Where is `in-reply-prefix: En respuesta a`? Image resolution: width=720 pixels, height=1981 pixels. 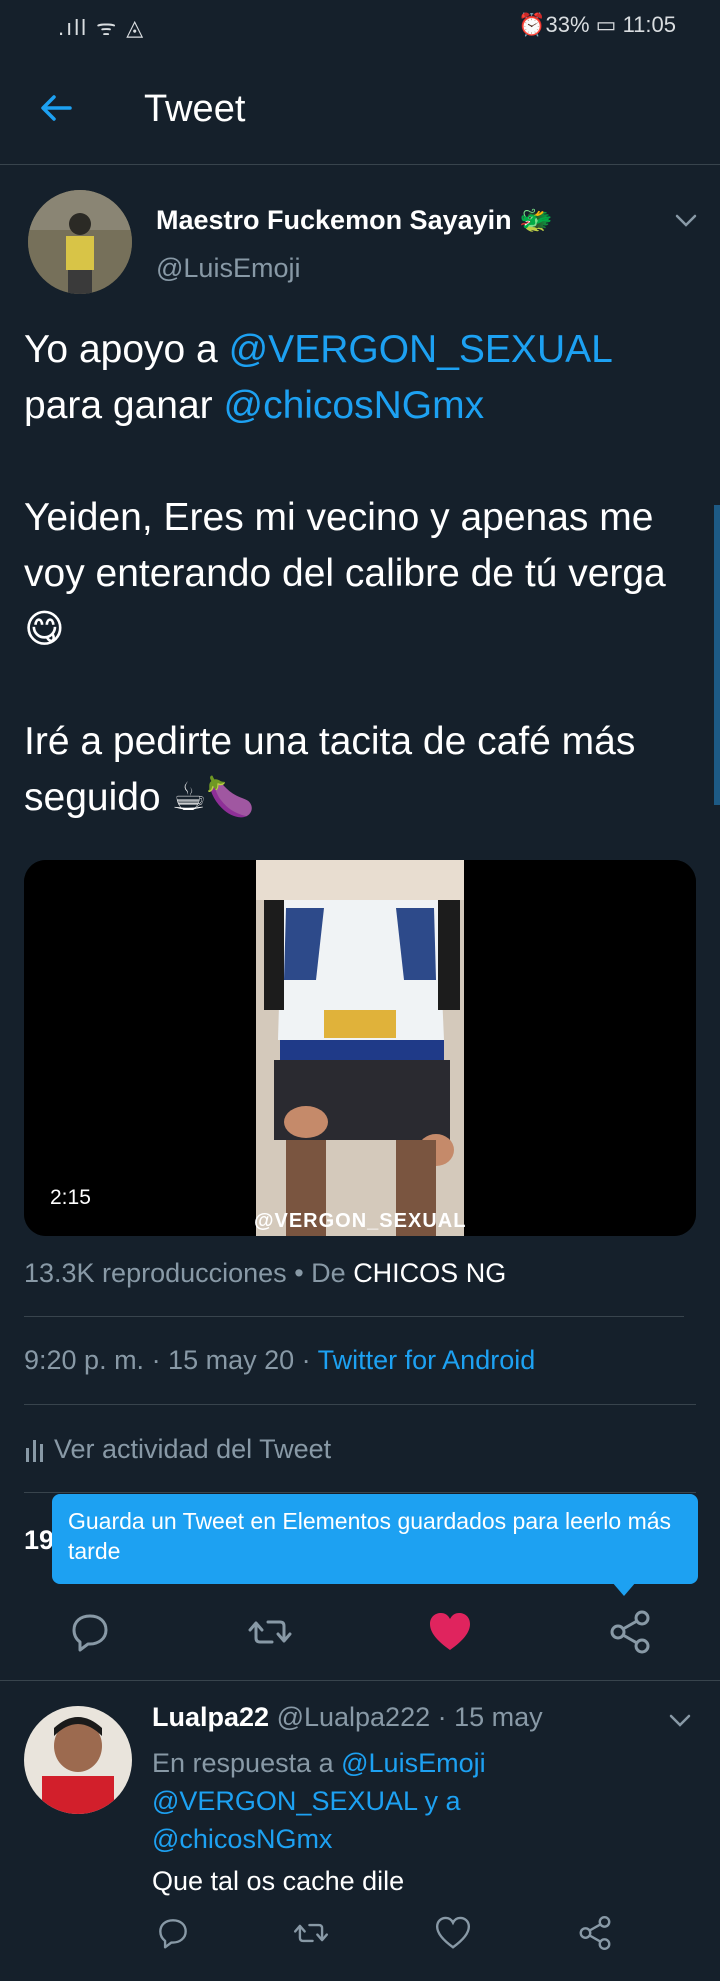 in-reply-prefix: En respuesta a is located at coordinates (247, 1763).